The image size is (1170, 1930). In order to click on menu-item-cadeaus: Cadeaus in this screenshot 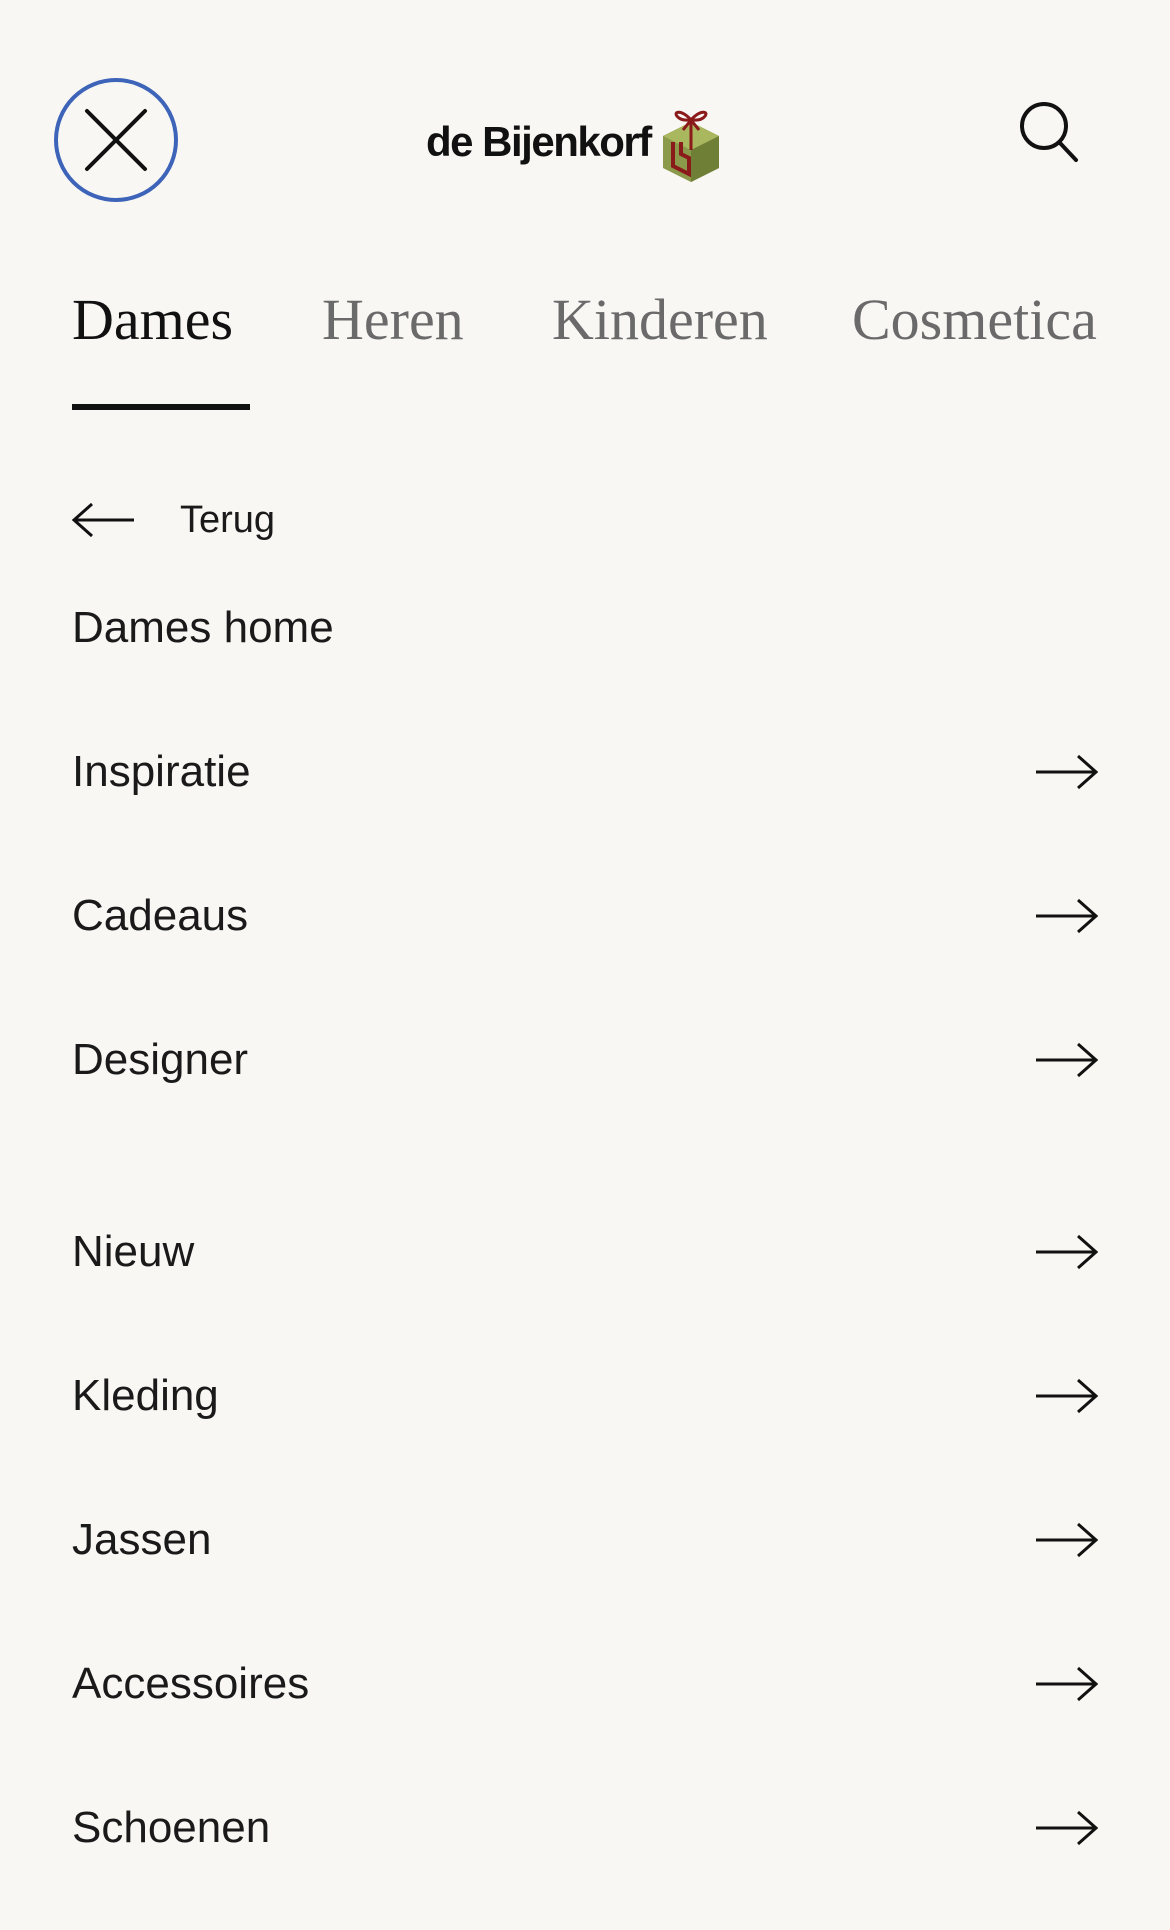, I will do `click(585, 916)`.